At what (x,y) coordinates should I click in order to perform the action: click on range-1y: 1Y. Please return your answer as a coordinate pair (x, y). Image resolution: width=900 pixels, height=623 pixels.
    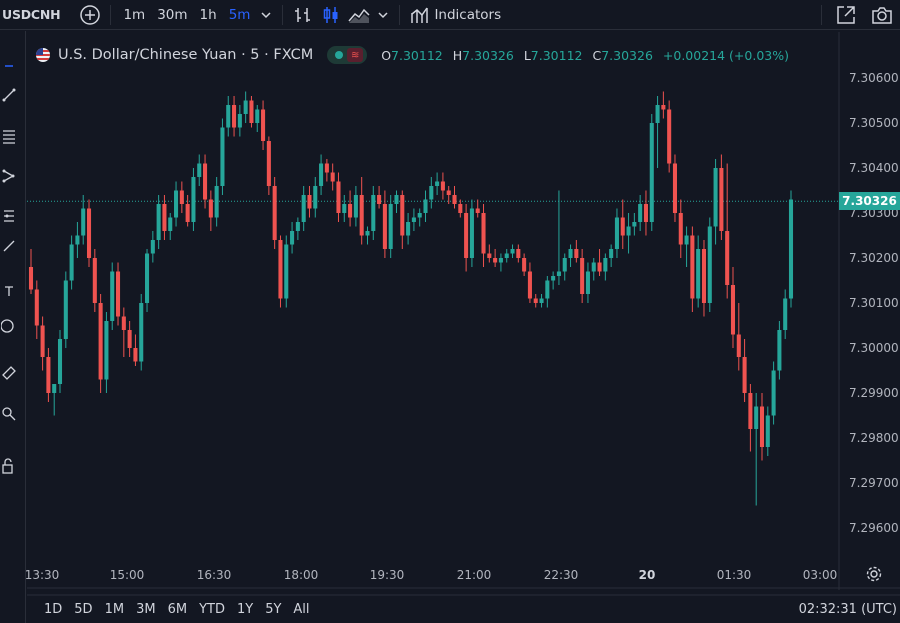
    Looking at the image, I should click on (245, 609).